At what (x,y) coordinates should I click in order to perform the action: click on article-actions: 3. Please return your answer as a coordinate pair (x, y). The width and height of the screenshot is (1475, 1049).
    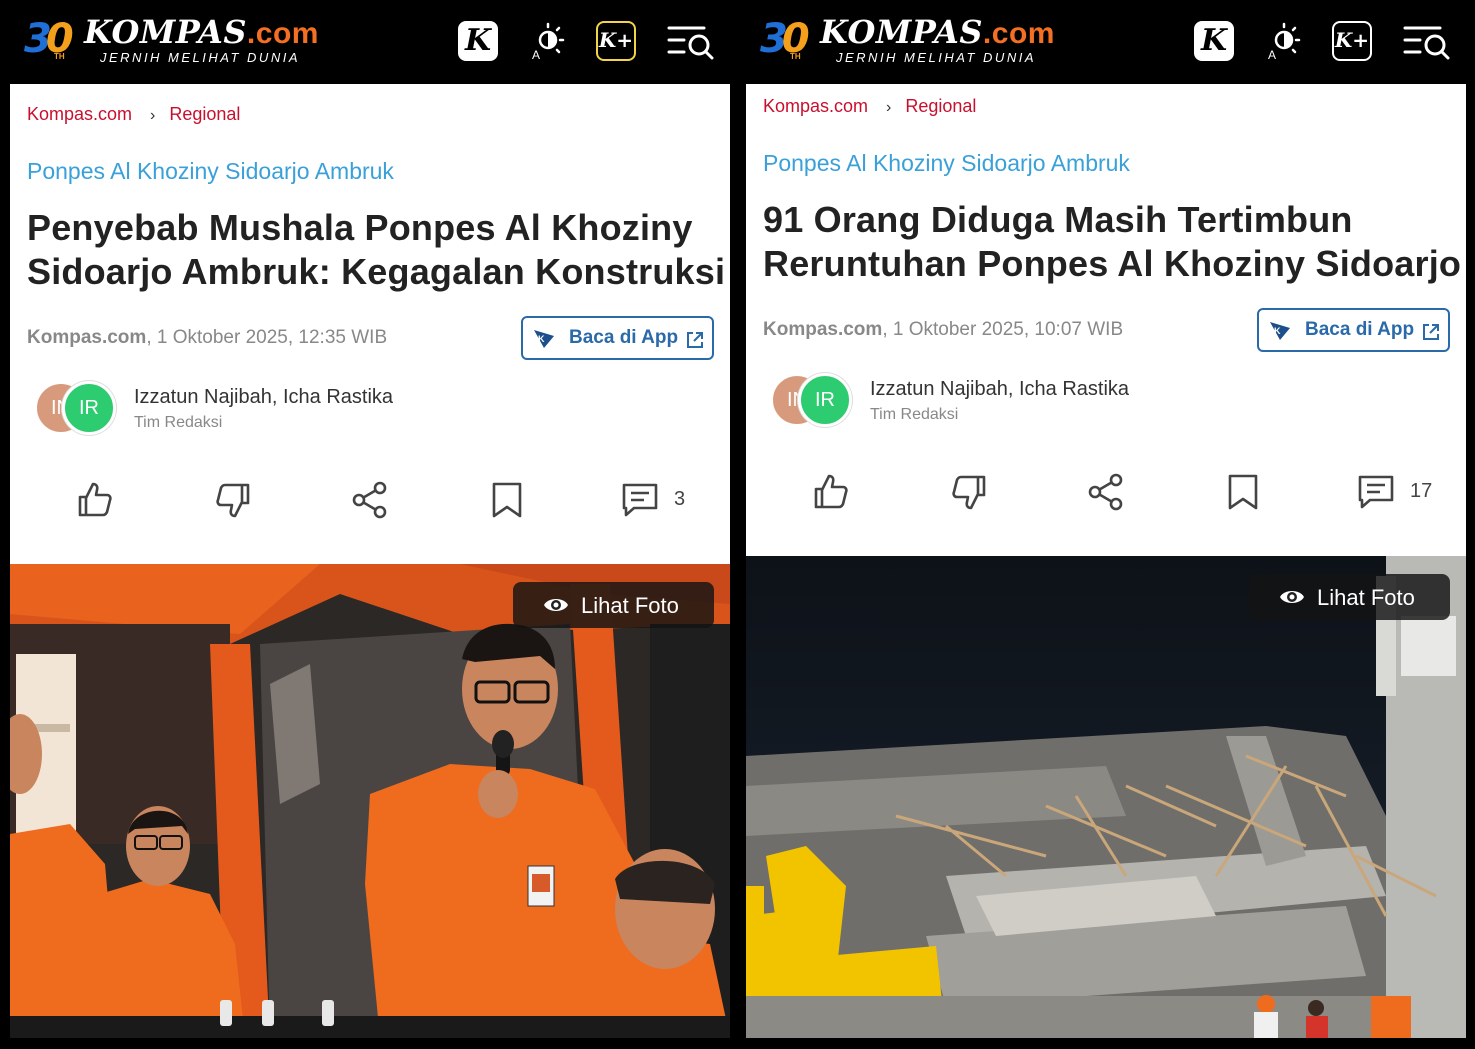
    Looking at the image, I should click on (370, 501).